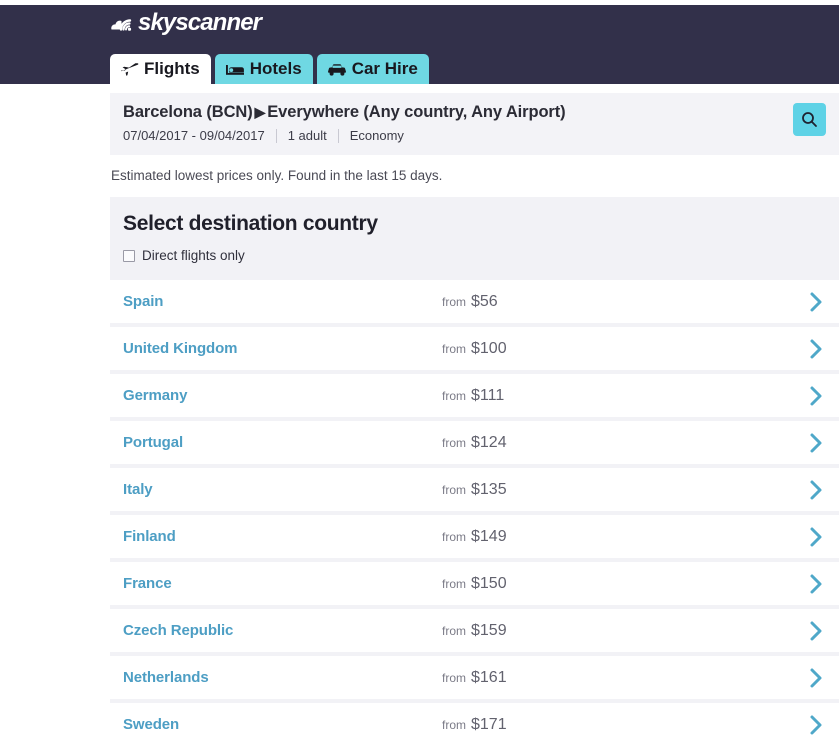  I want to click on tab-car-hire: Car Hire, so click(372, 69).